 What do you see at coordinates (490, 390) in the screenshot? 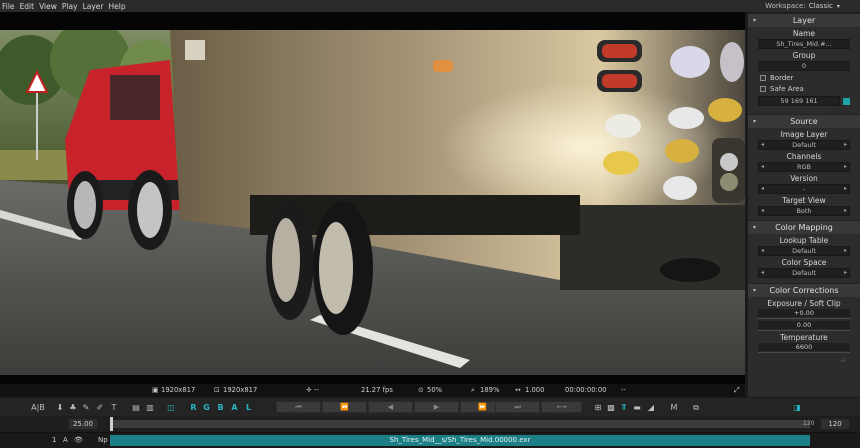
I see `status-magnify: 189%` at bounding box center [490, 390].